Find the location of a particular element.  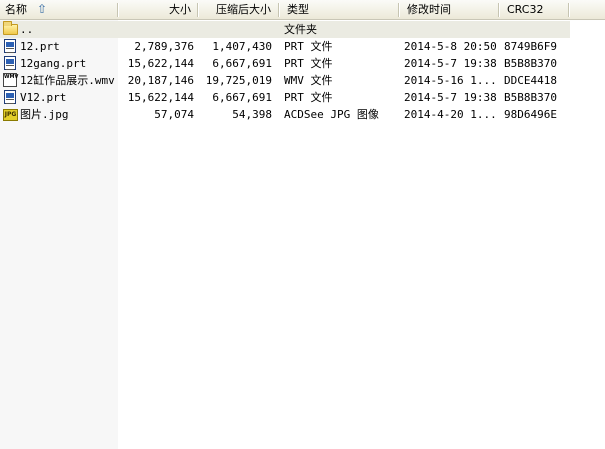

file-compressed-size: 19,725,019 is located at coordinates (238, 80).